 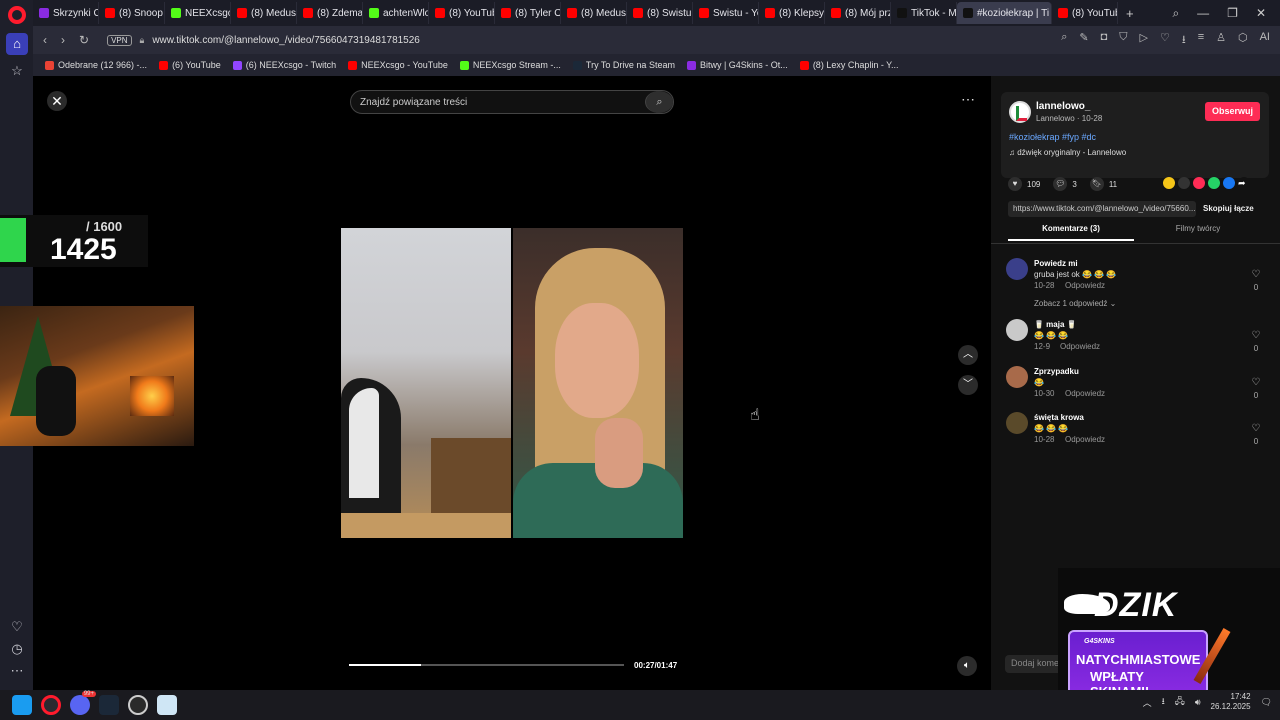 What do you see at coordinates (83, 703) in the screenshot?
I see `discord-icon: 99+` at bounding box center [83, 703].